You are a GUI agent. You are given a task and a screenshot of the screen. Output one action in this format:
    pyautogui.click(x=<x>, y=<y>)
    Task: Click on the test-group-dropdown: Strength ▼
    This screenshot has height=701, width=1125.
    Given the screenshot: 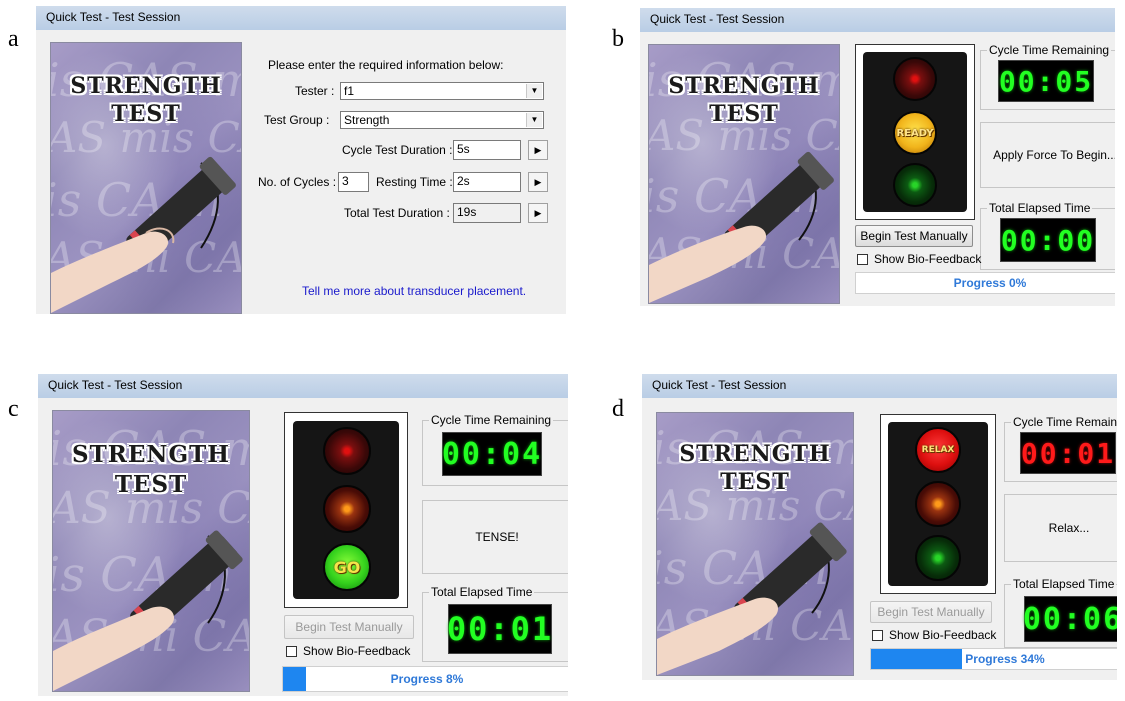 What is the action you would take?
    pyautogui.click(x=442, y=120)
    